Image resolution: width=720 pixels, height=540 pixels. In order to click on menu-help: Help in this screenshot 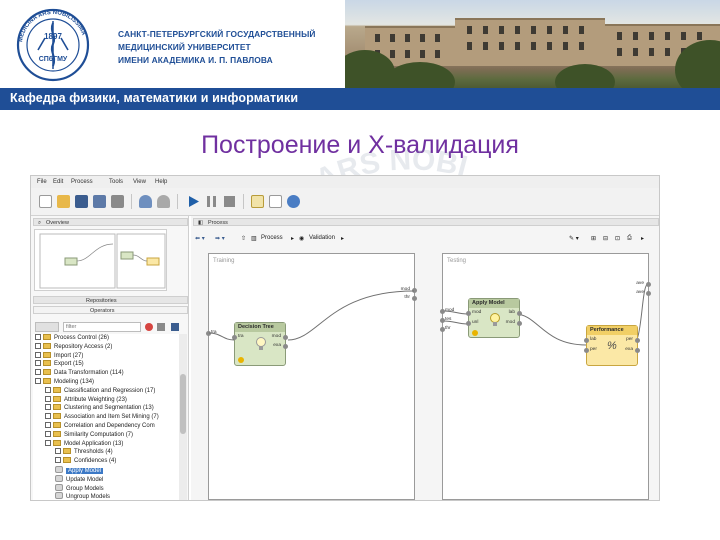, I will do `click(161, 182)`.